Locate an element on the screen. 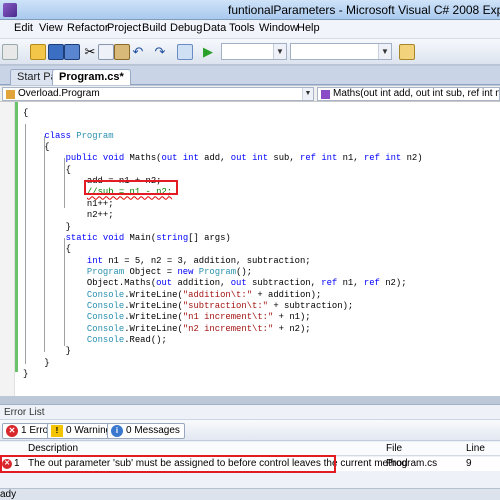  chevron-down-icon: ▼ is located at coordinates (307, 94).